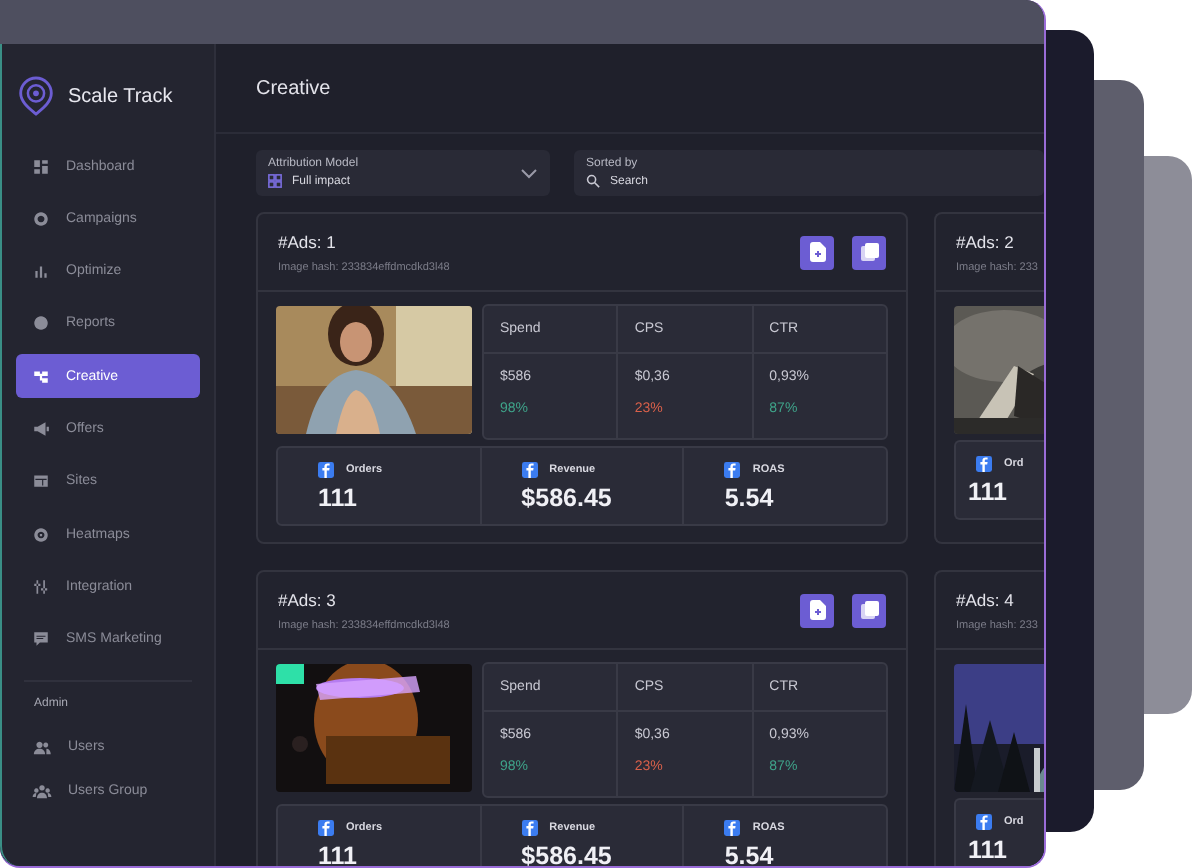  I want to click on search-icon, so click(593, 181).